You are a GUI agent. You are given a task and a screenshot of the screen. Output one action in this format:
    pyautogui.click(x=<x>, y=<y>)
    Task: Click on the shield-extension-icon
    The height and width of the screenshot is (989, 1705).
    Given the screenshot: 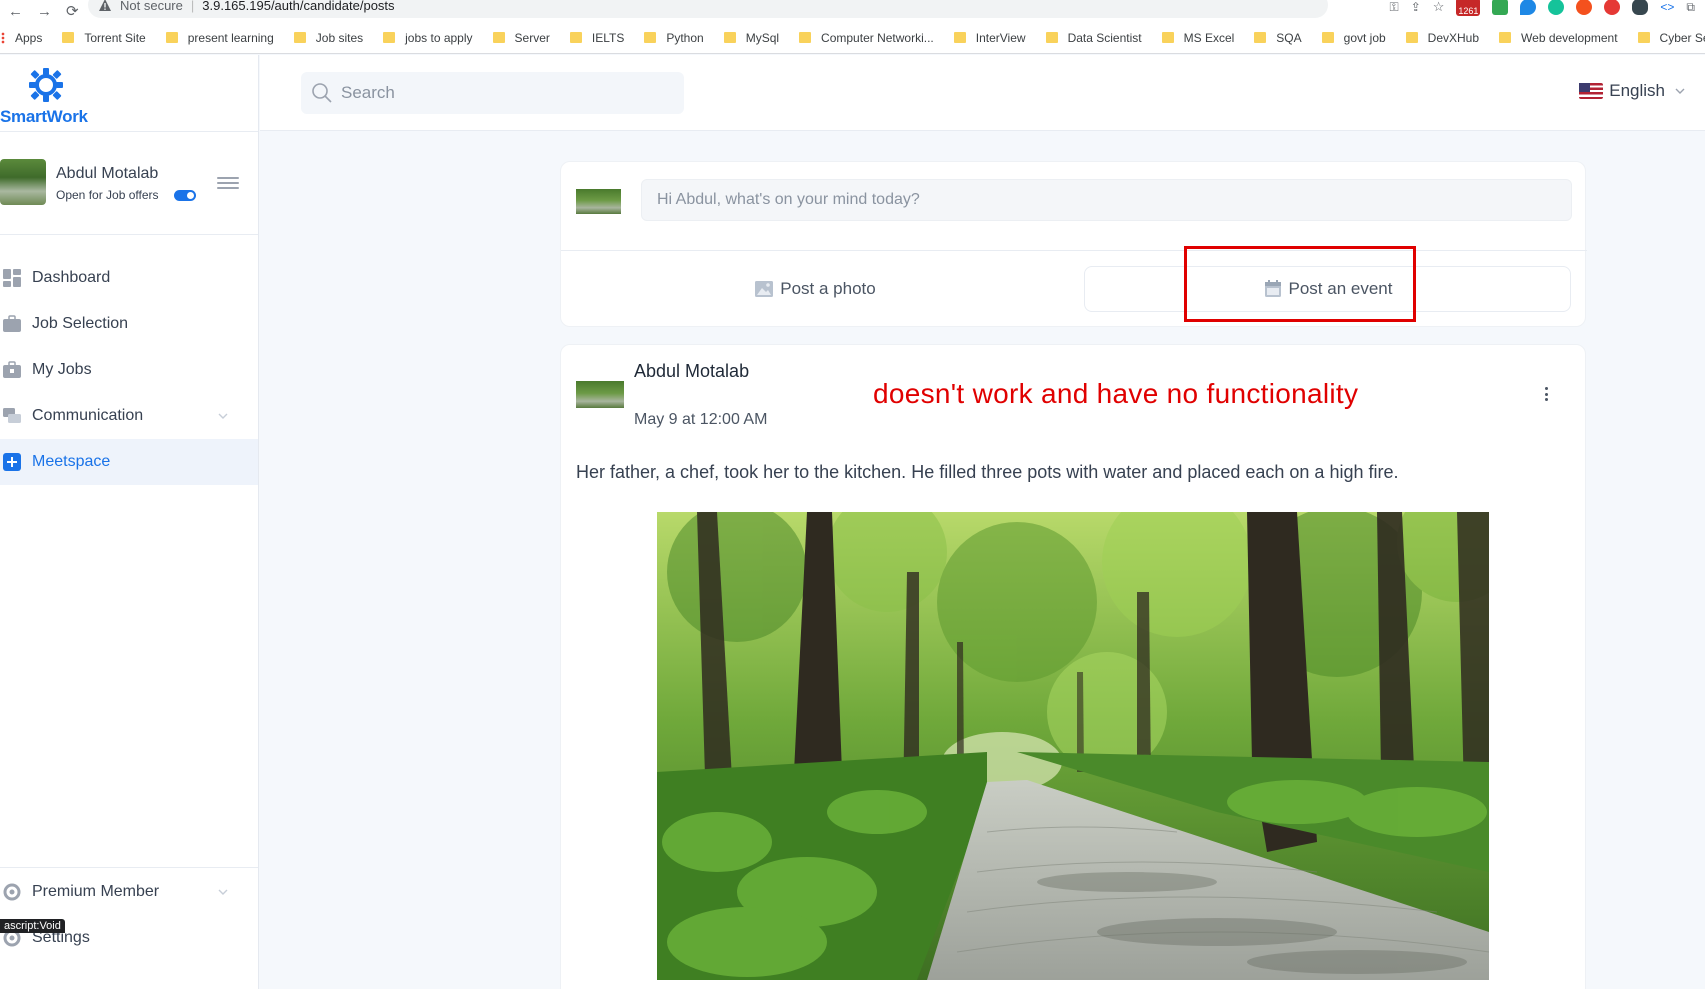 What is the action you would take?
    pyautogui.click(x=1500, y=7)
    